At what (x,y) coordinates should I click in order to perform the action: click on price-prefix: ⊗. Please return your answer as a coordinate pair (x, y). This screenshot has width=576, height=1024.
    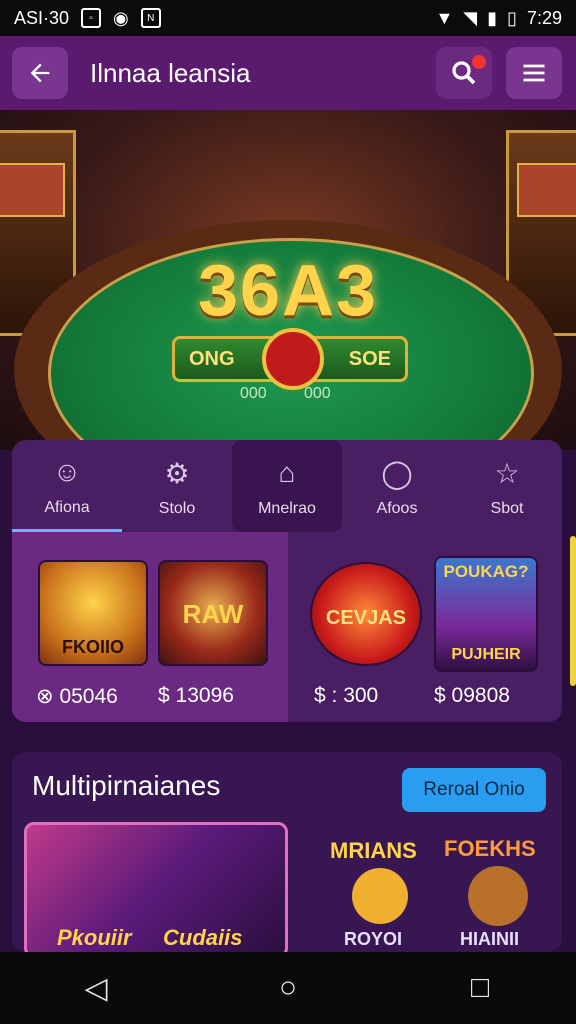
    Looking at the image, I should click on (45, 696).